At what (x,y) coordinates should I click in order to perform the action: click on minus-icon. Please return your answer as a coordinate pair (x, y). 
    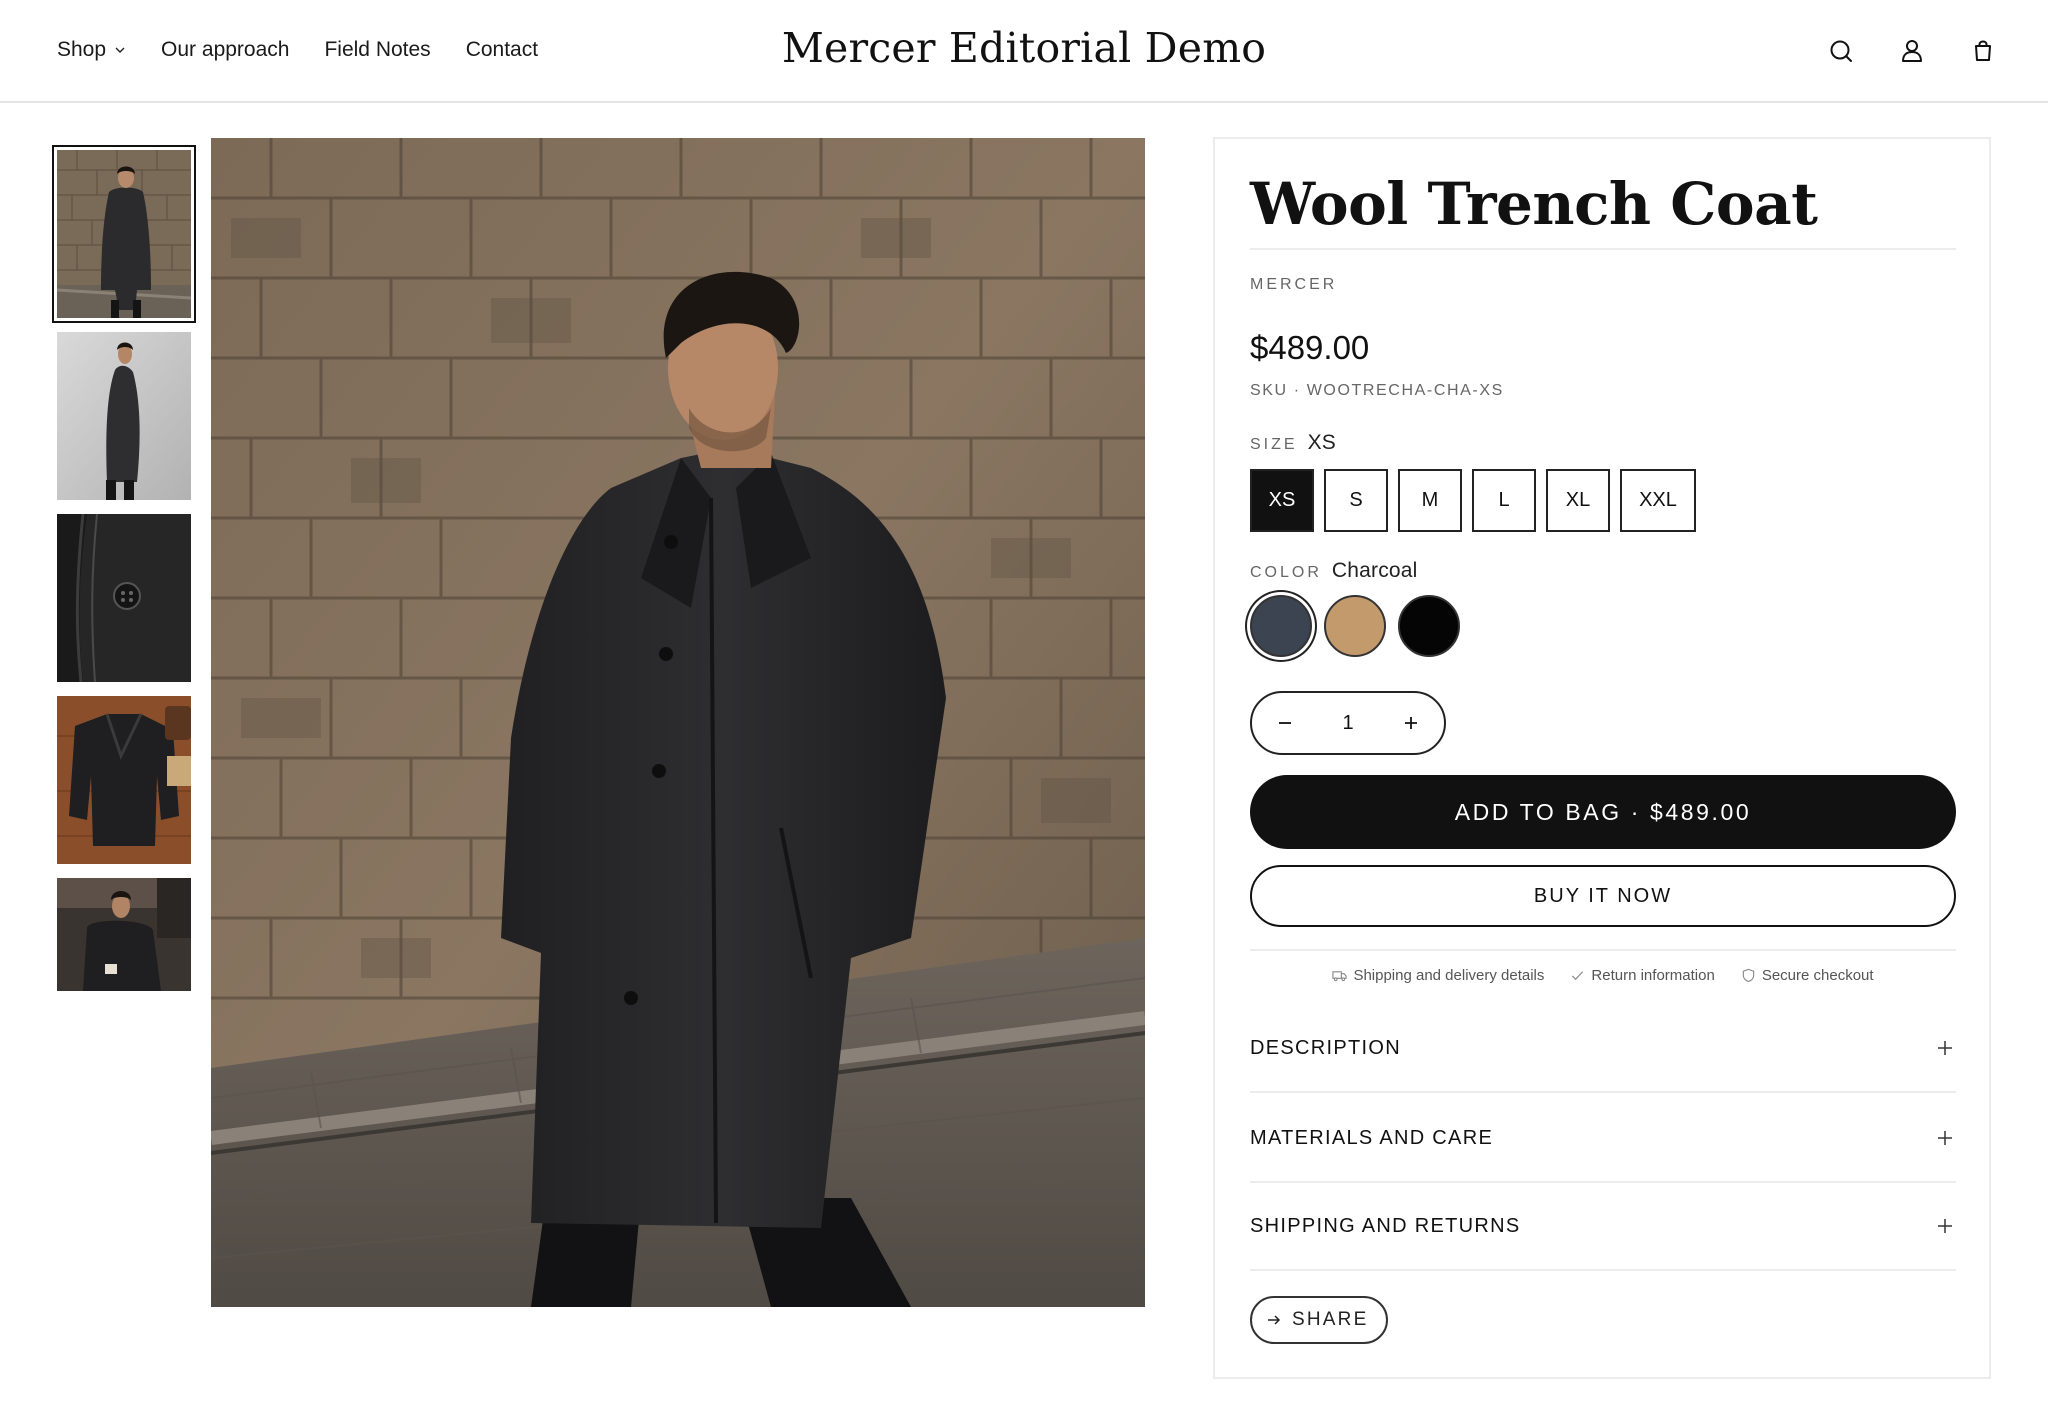
    Looking at the image, I should click on (1285, 723).